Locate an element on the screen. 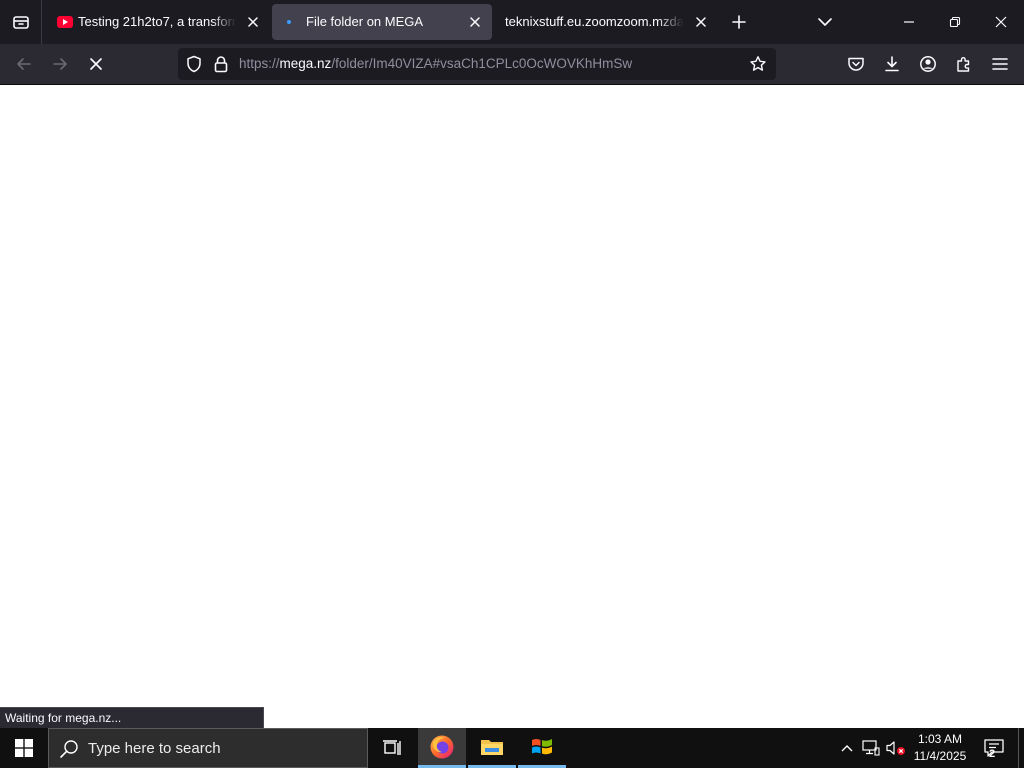 Image resolution: width=1024 pixels, height=768 pixels. restore-button is located at coordinates (955, 22).